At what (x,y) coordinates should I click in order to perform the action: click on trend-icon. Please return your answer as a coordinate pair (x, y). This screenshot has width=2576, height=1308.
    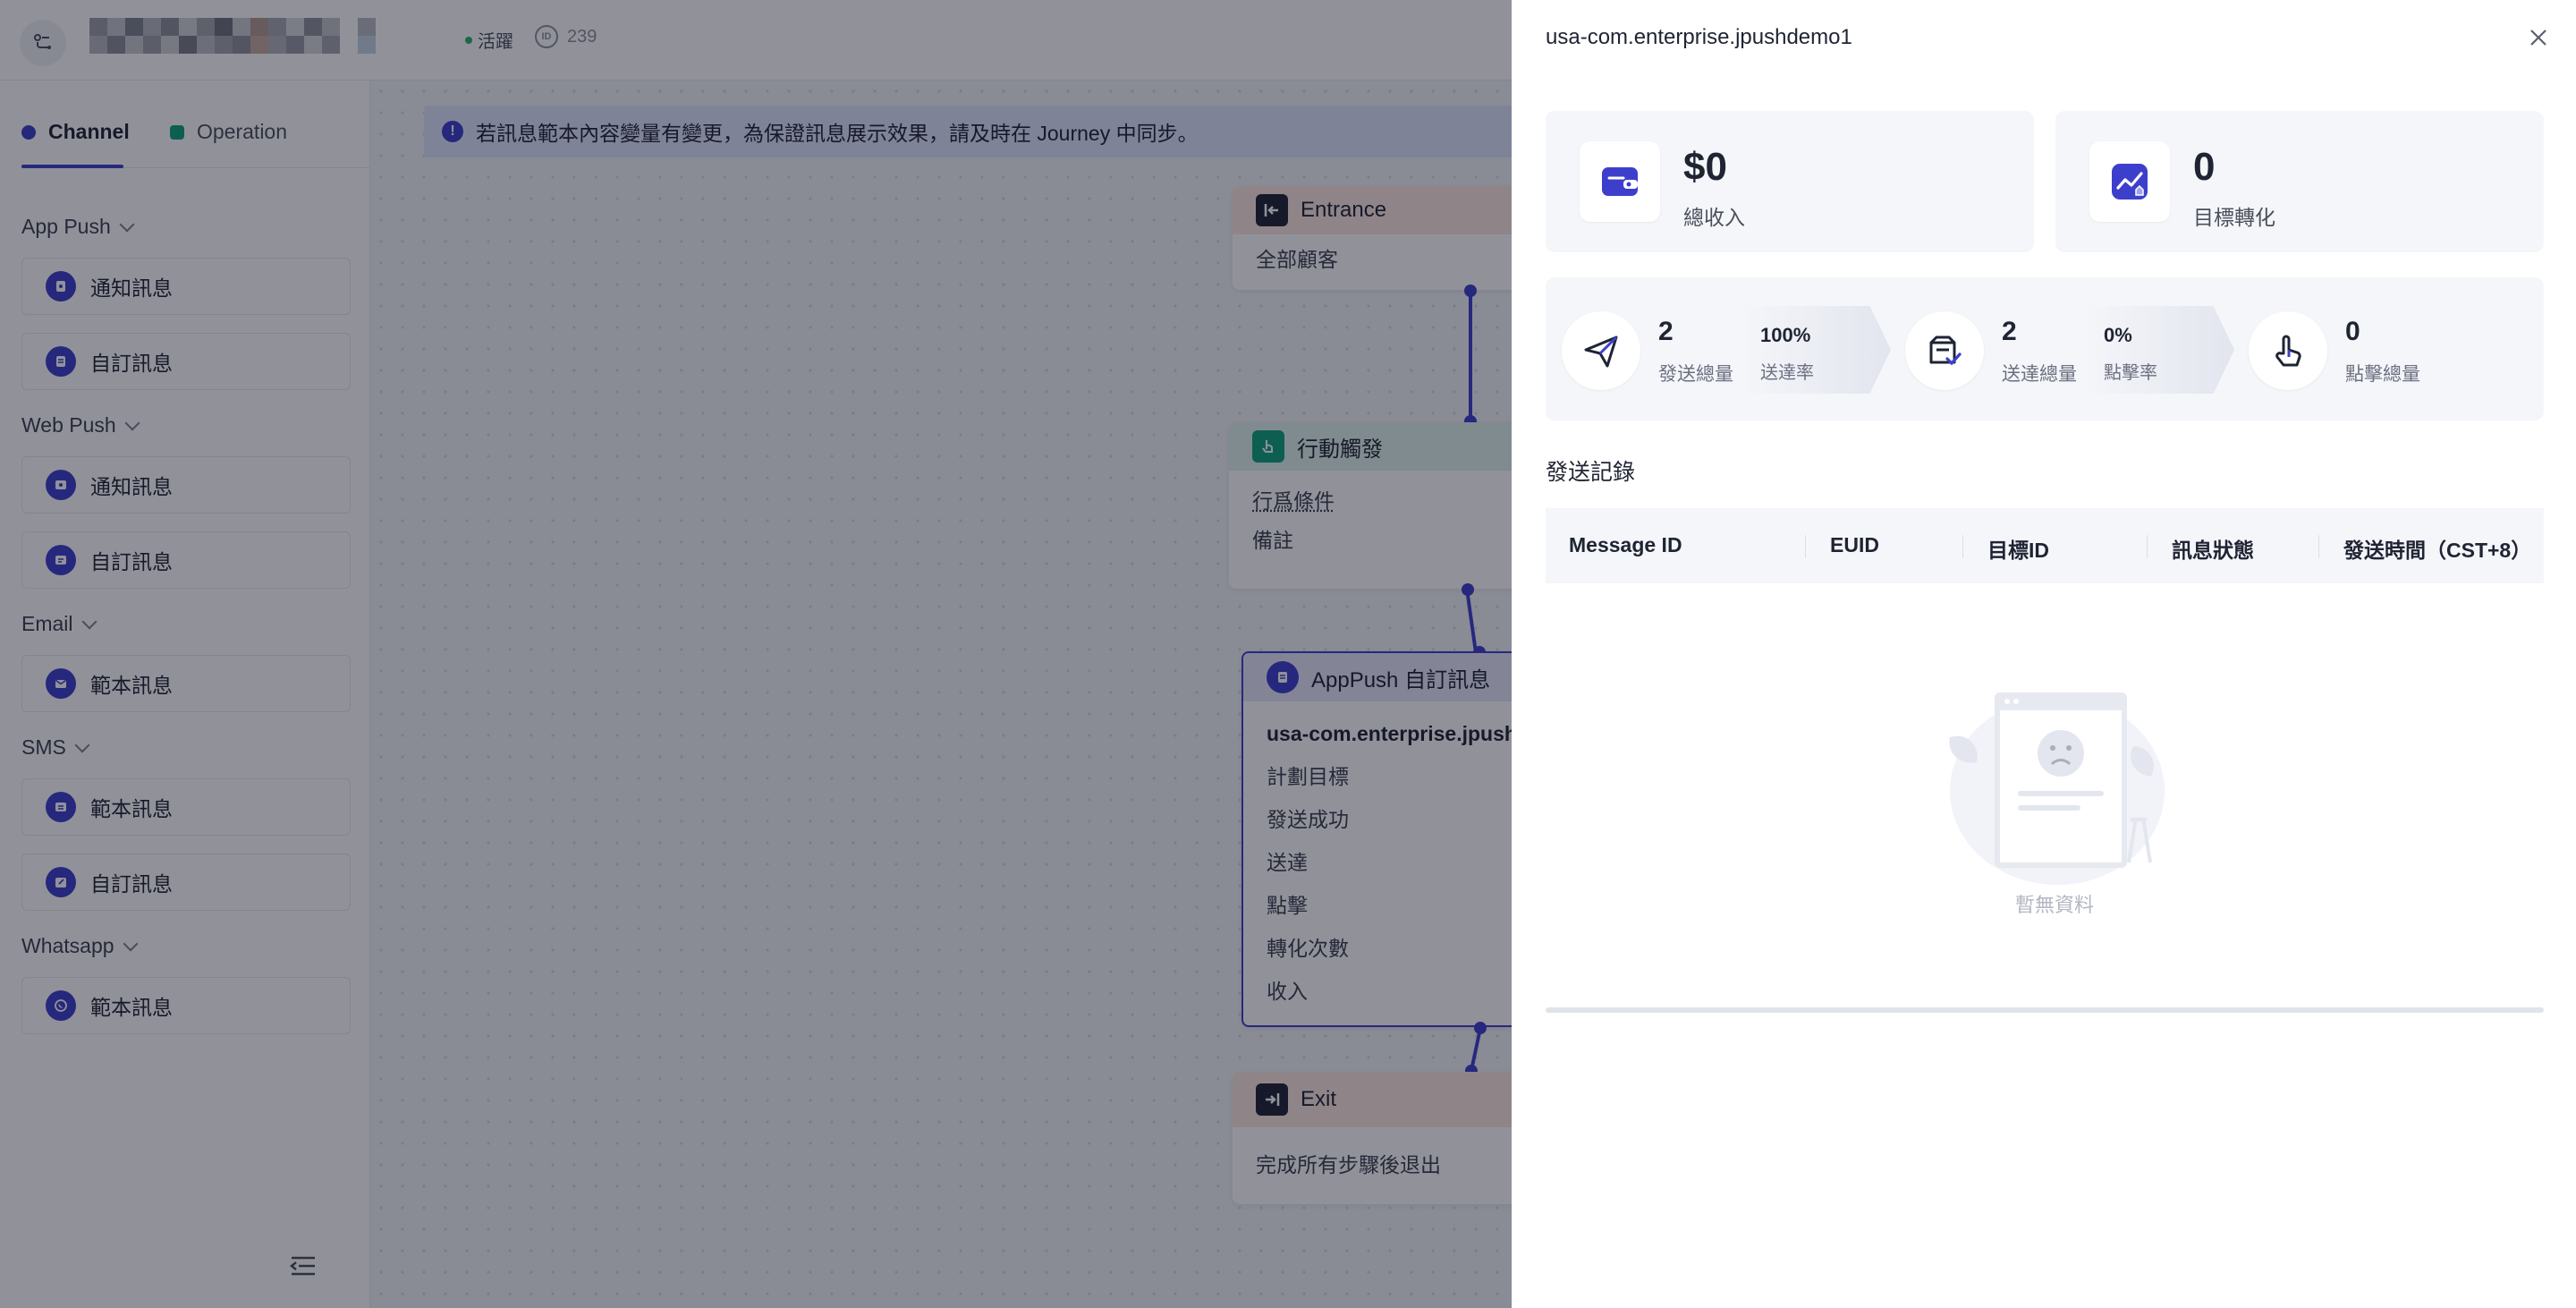
    Looking at the image, I should click on (2129, 181).